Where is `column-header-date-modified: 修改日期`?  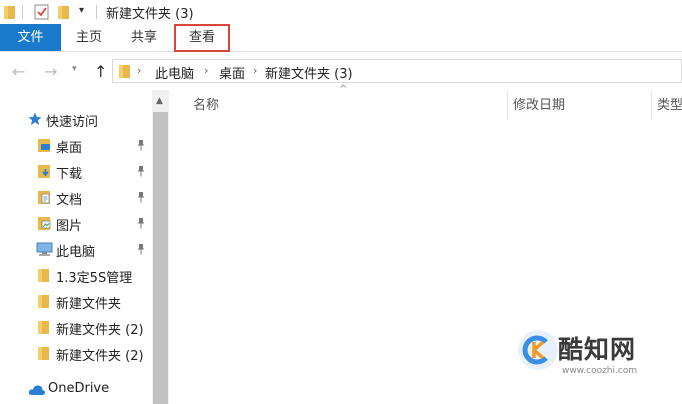 column-header-date-modified: 修改日期 is located at coordinates (539, 103).